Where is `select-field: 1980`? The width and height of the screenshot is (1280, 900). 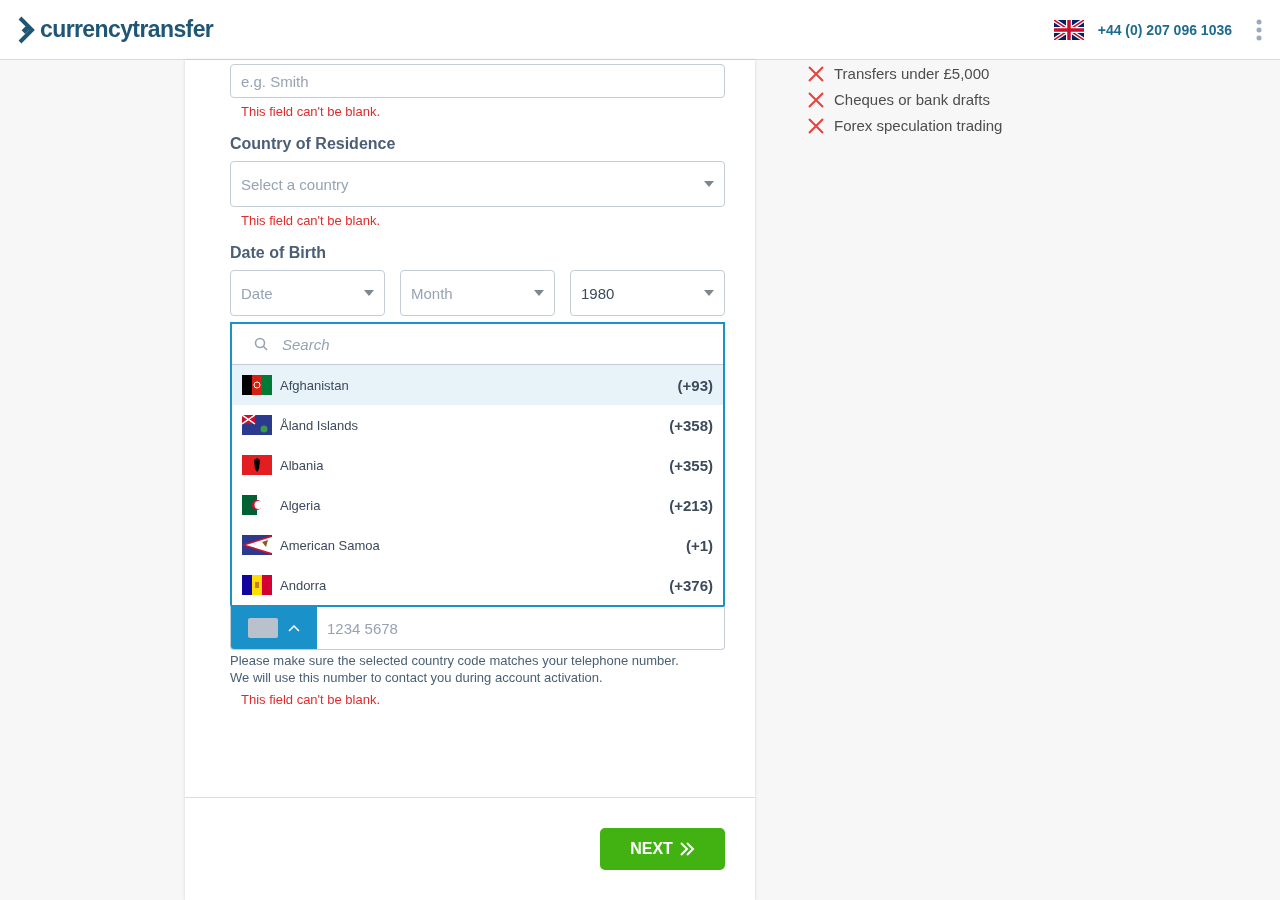 select-field: 1980 is located at coordinates (647, 293).